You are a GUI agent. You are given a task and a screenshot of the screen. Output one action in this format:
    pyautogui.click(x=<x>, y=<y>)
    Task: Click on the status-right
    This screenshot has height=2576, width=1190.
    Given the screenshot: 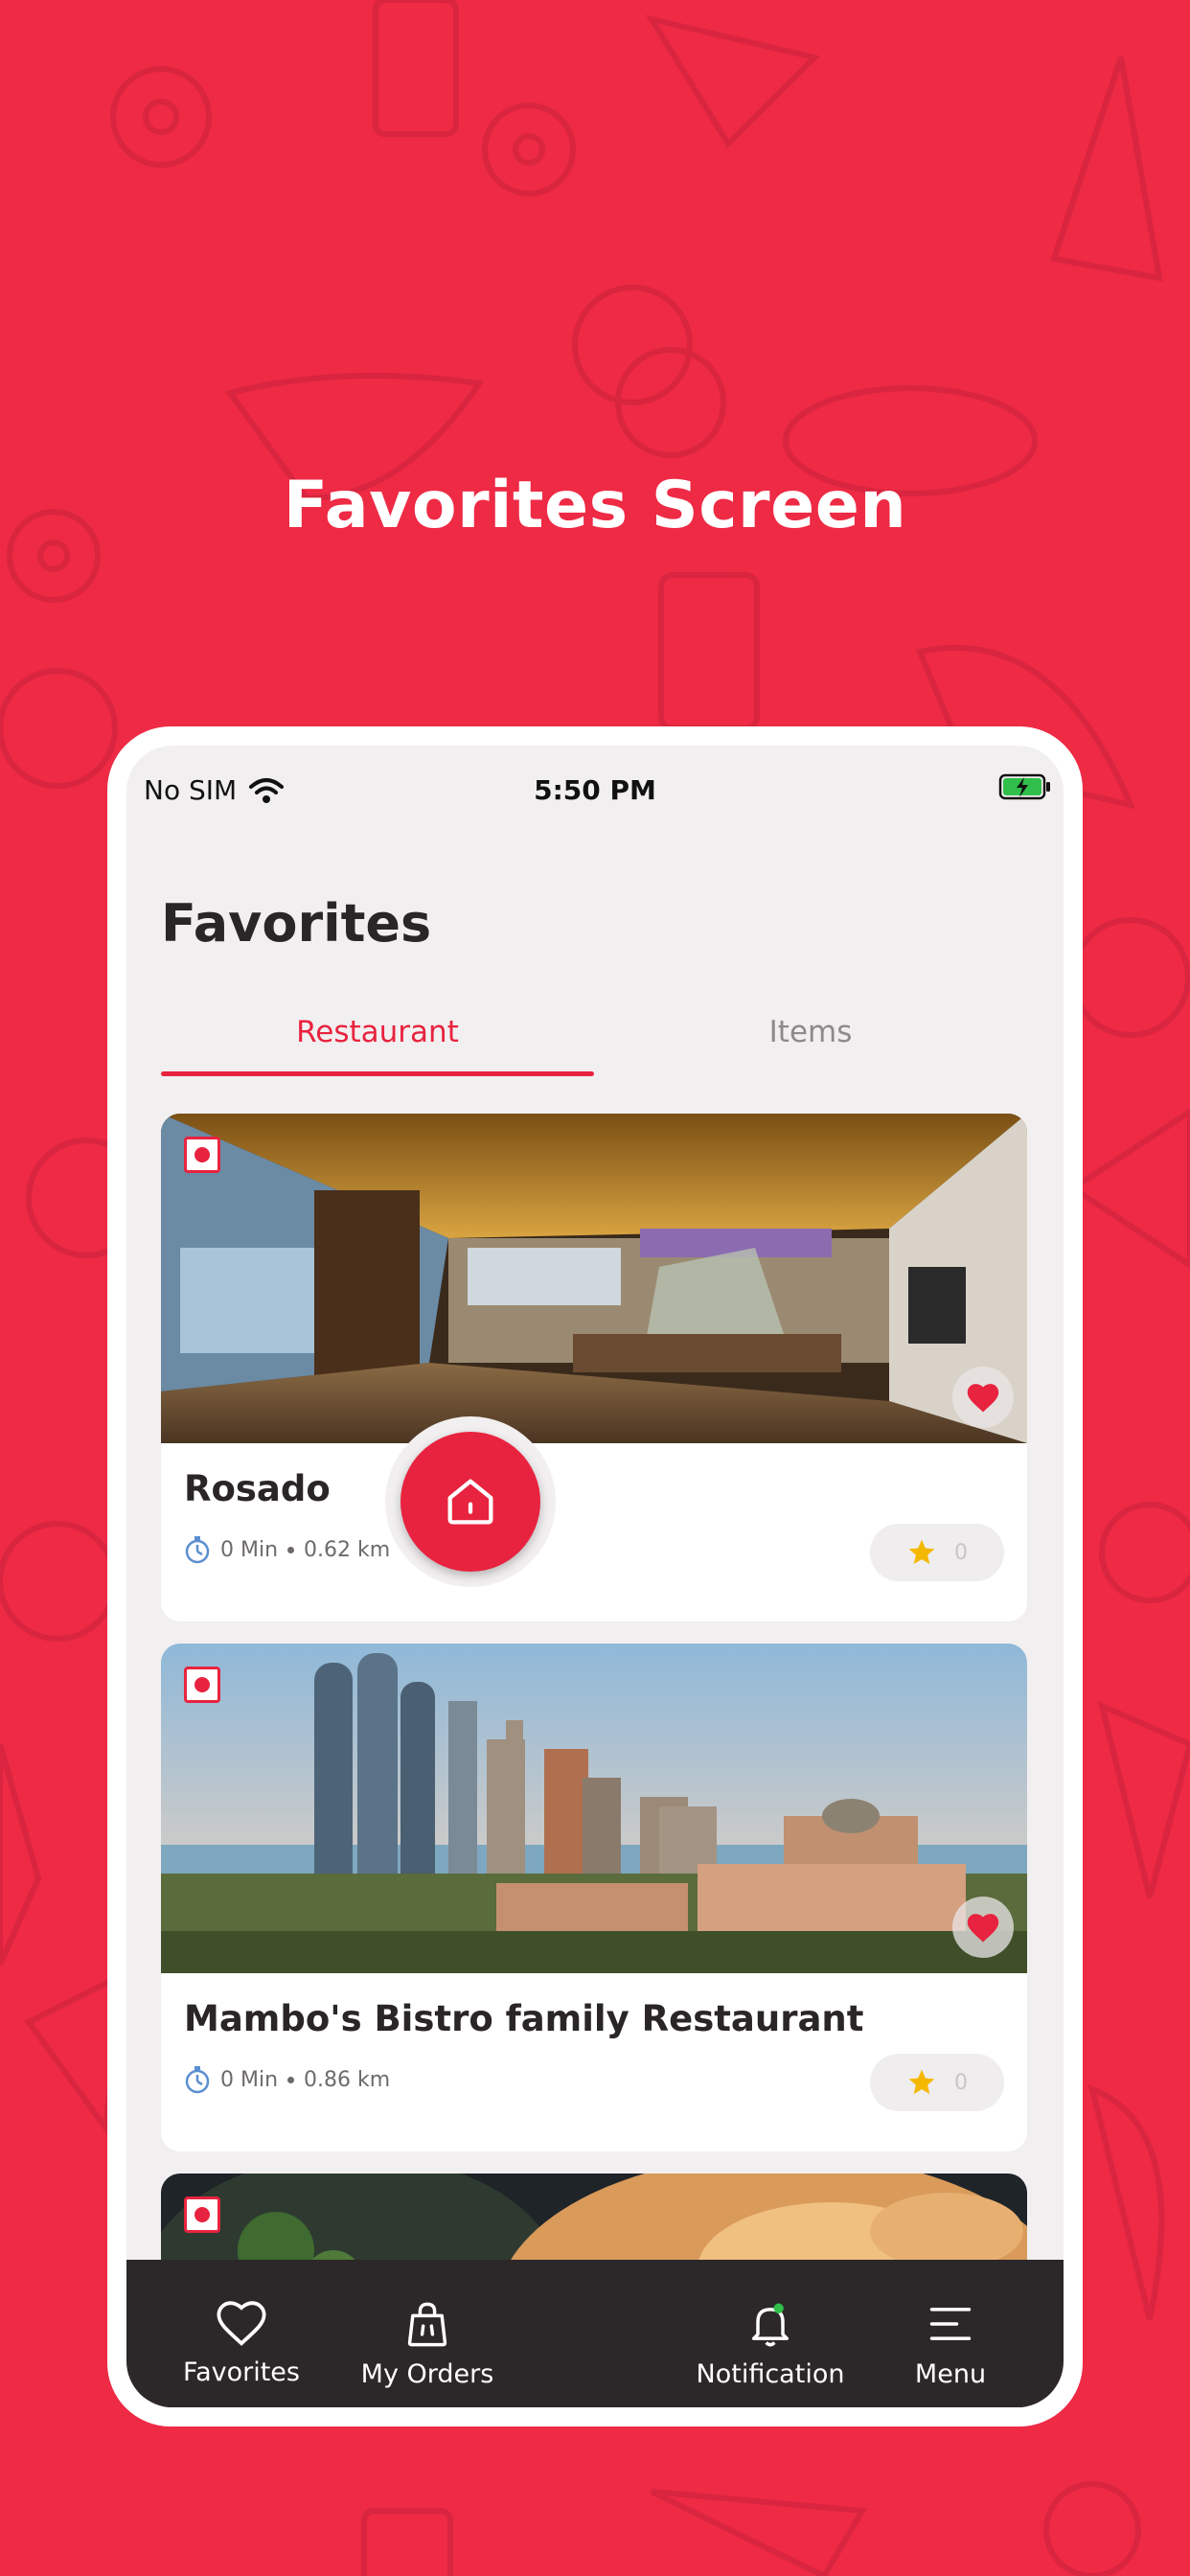 What is the action you would take?
    pyautogui.click(x=1025, y=790)
    